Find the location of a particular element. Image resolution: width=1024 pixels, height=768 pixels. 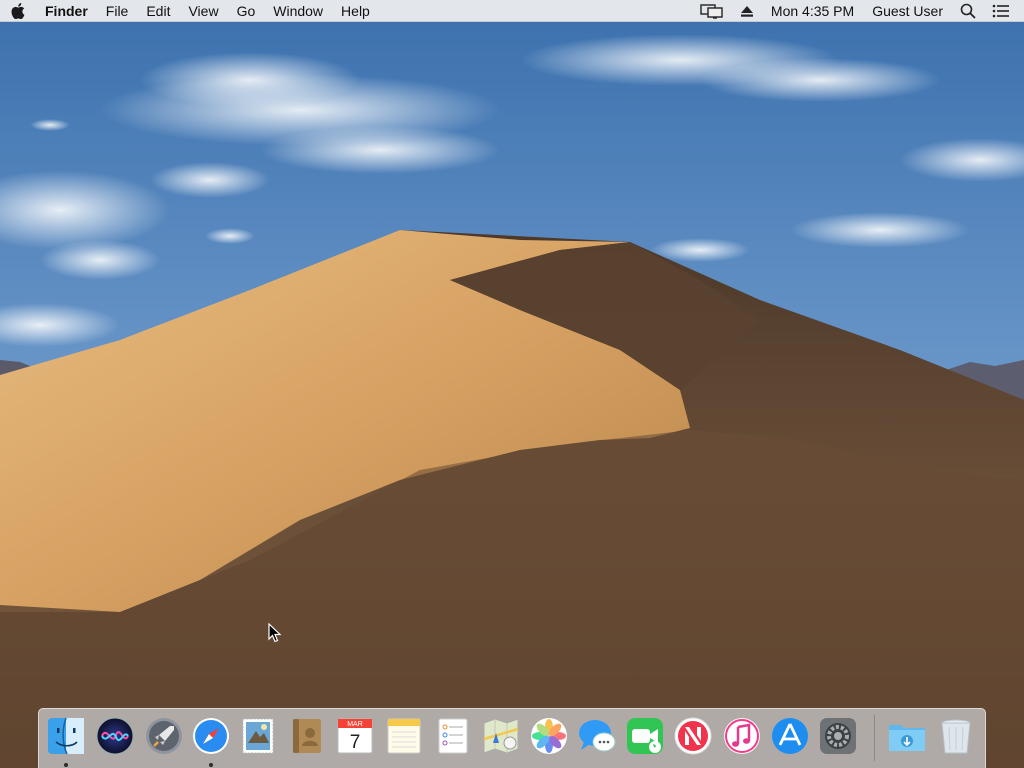

safari-running-indicator is located at coordinates (211, 765).